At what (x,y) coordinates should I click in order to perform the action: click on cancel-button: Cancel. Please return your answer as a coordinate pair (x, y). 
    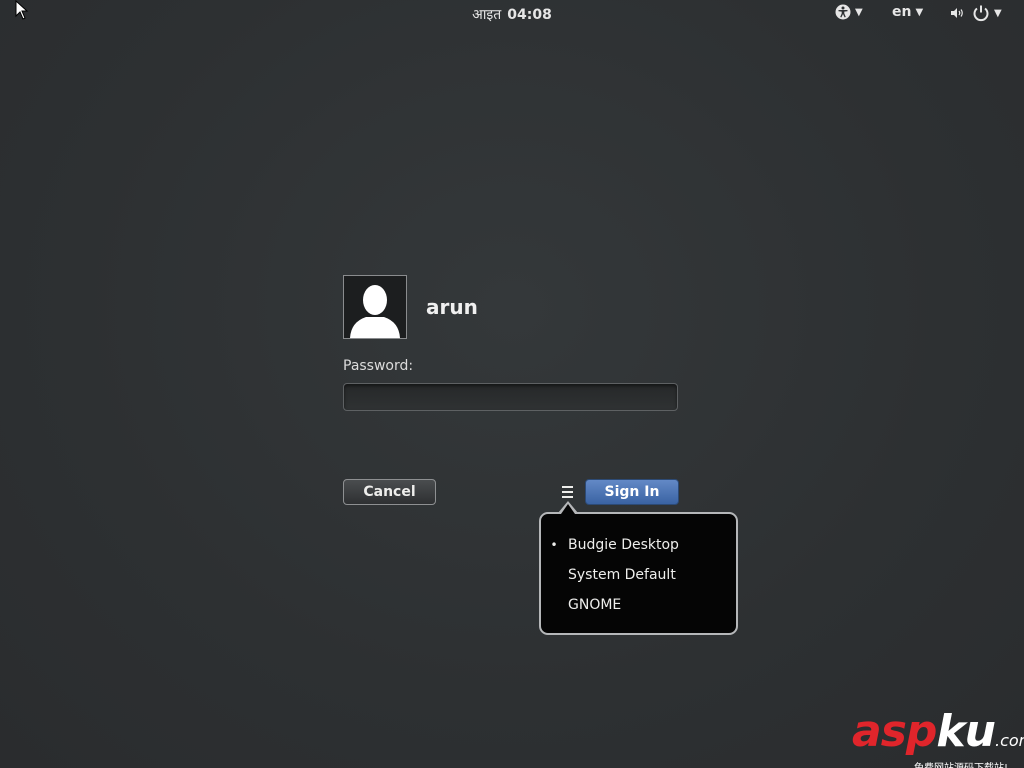
    Looking at the image, I should click on (389, 492).